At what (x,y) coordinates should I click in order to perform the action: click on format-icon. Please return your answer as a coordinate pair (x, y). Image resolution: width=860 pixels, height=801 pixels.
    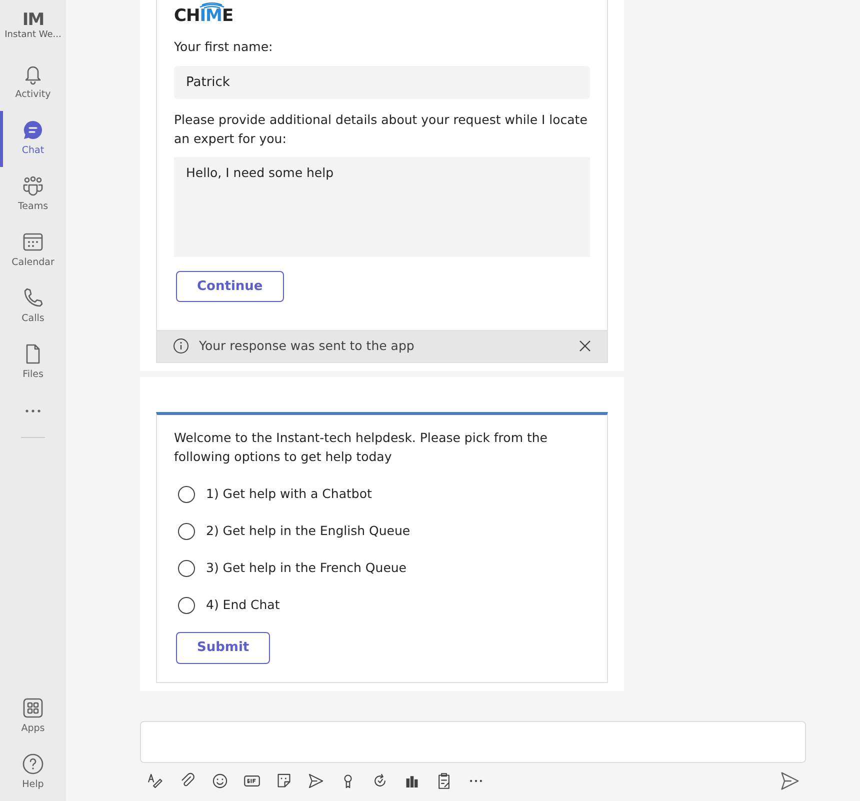
    Looking at the image, I should click on (156, 781).